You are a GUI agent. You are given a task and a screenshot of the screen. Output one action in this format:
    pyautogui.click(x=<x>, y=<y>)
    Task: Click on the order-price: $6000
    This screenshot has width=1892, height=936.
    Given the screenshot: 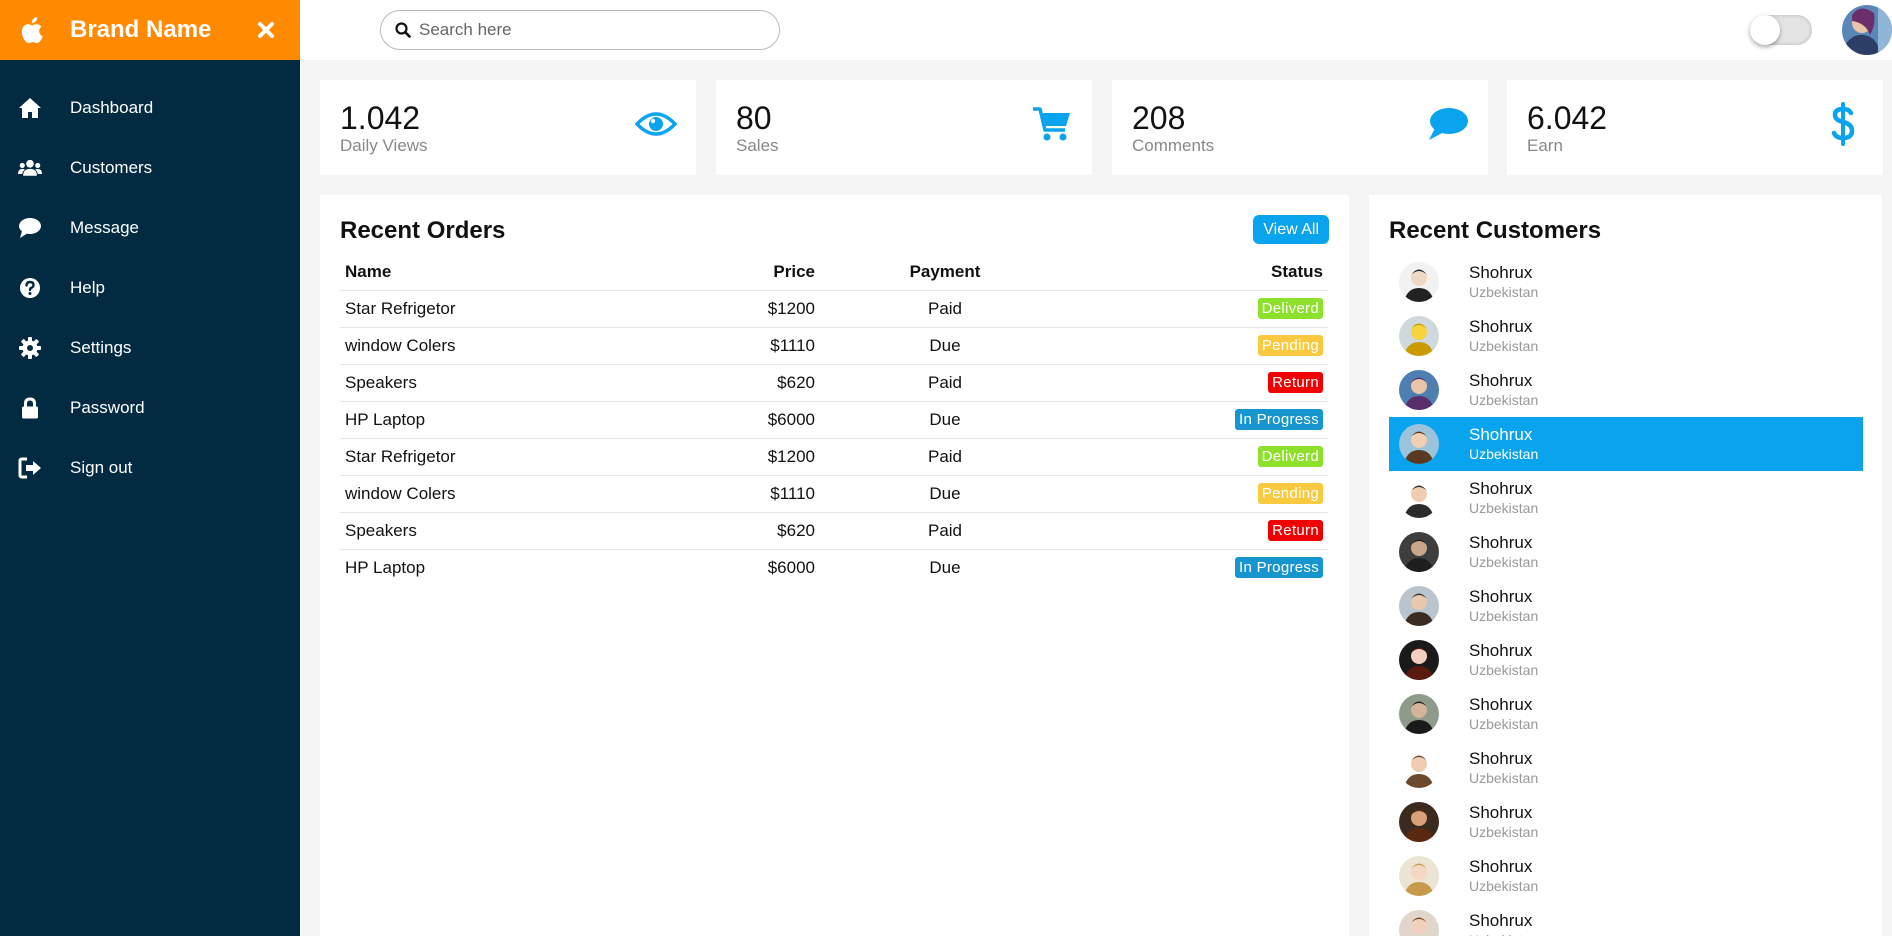 What is the action you would take?
    pyautogui.click(x=730, y=567)
    